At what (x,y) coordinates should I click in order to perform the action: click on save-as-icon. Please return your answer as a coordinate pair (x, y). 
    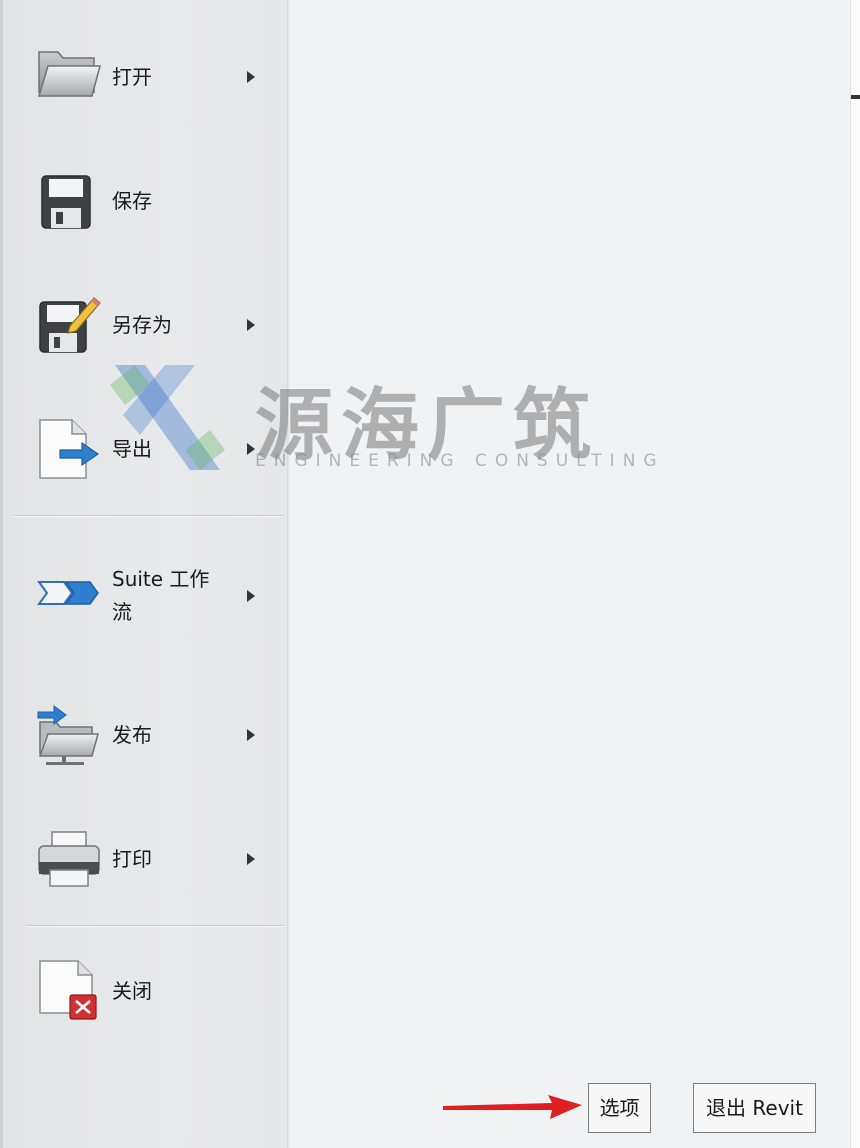
    Looking at the image, I should click on (69, 325).